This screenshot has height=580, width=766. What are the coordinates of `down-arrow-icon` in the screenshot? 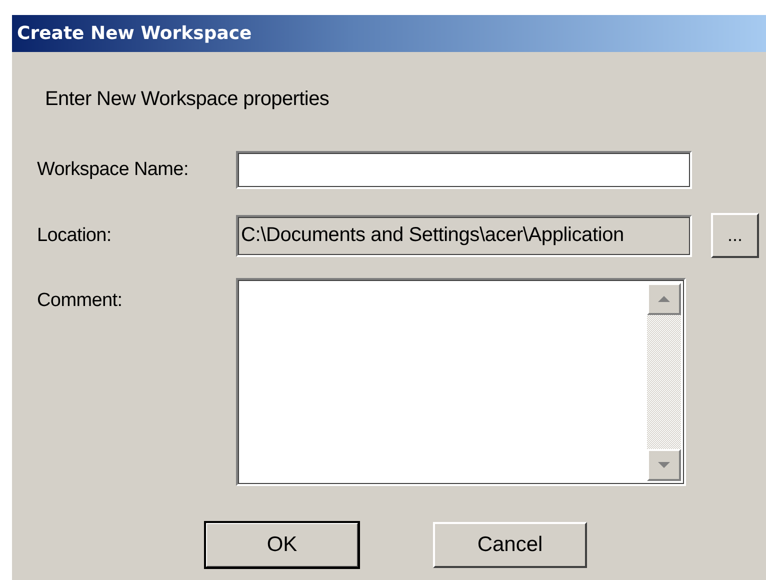 It's located at (664, 465).